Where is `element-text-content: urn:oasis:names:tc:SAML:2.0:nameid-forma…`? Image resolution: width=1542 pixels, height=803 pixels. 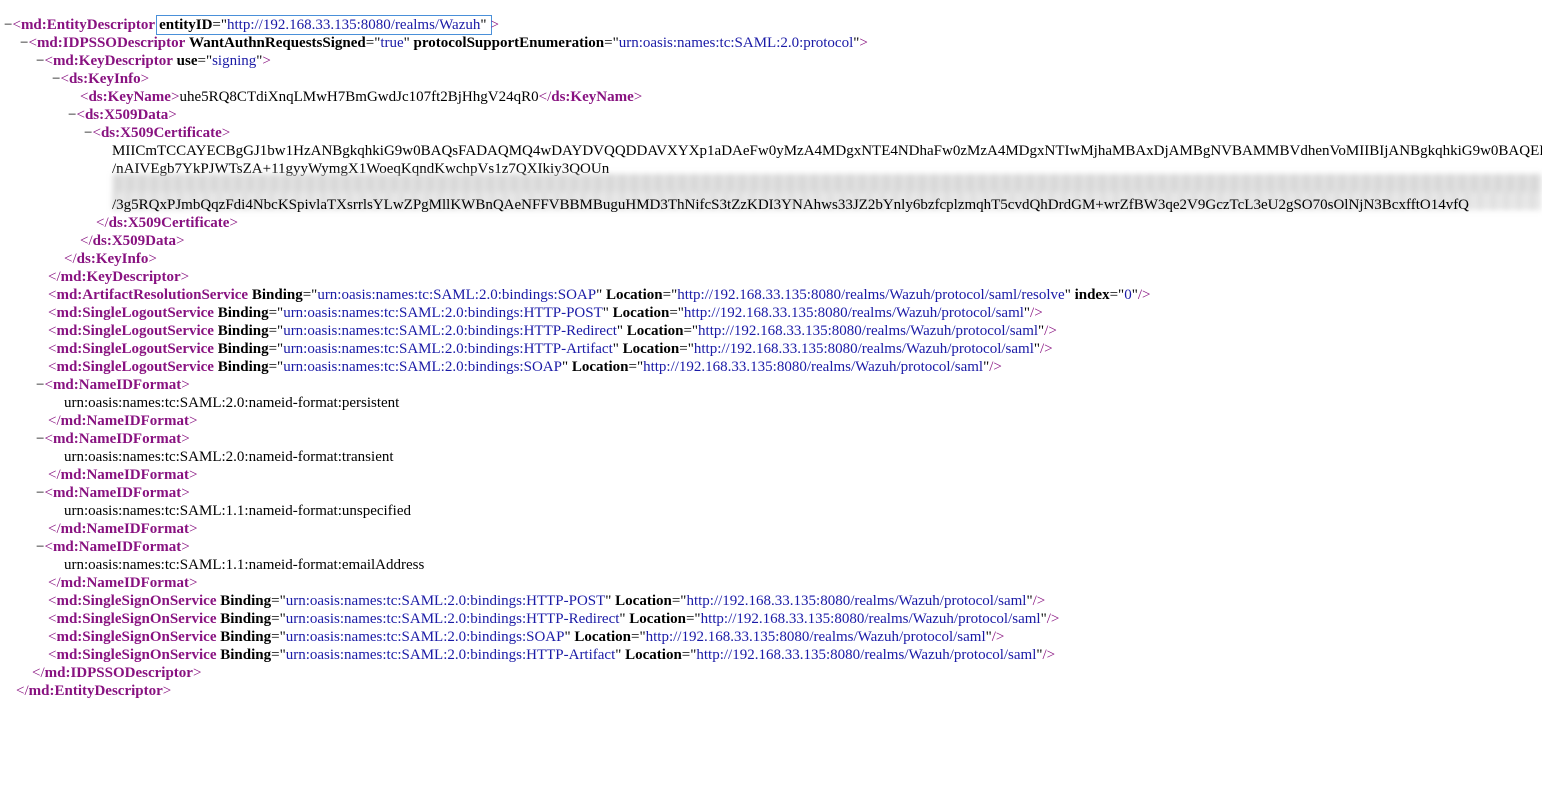
element-text-content: urn:oasis:names:tc:SAML:2.0:nameid-forma… is located at coordinates (232, 403).